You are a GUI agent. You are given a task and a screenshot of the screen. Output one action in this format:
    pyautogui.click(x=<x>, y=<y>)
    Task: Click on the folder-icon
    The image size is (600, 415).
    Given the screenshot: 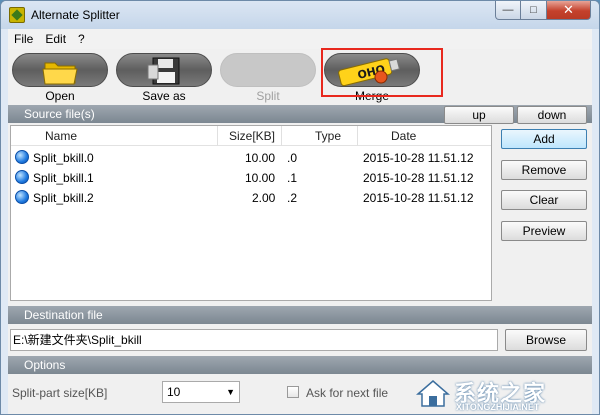 What is the action you would take?
    pyautogui.click(x=60, y=73)
    